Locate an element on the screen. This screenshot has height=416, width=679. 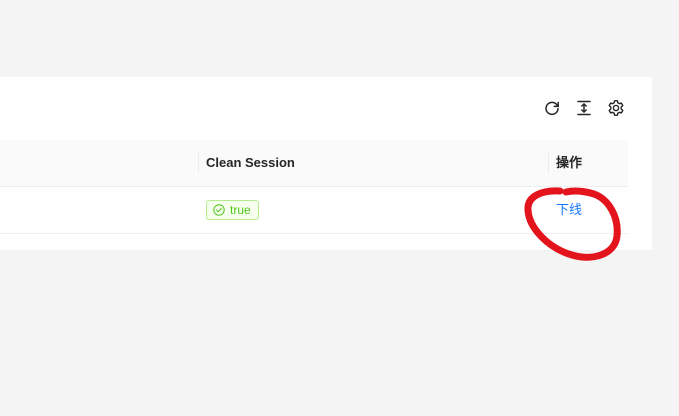
reload-icon is located at coordinates (552, 108).